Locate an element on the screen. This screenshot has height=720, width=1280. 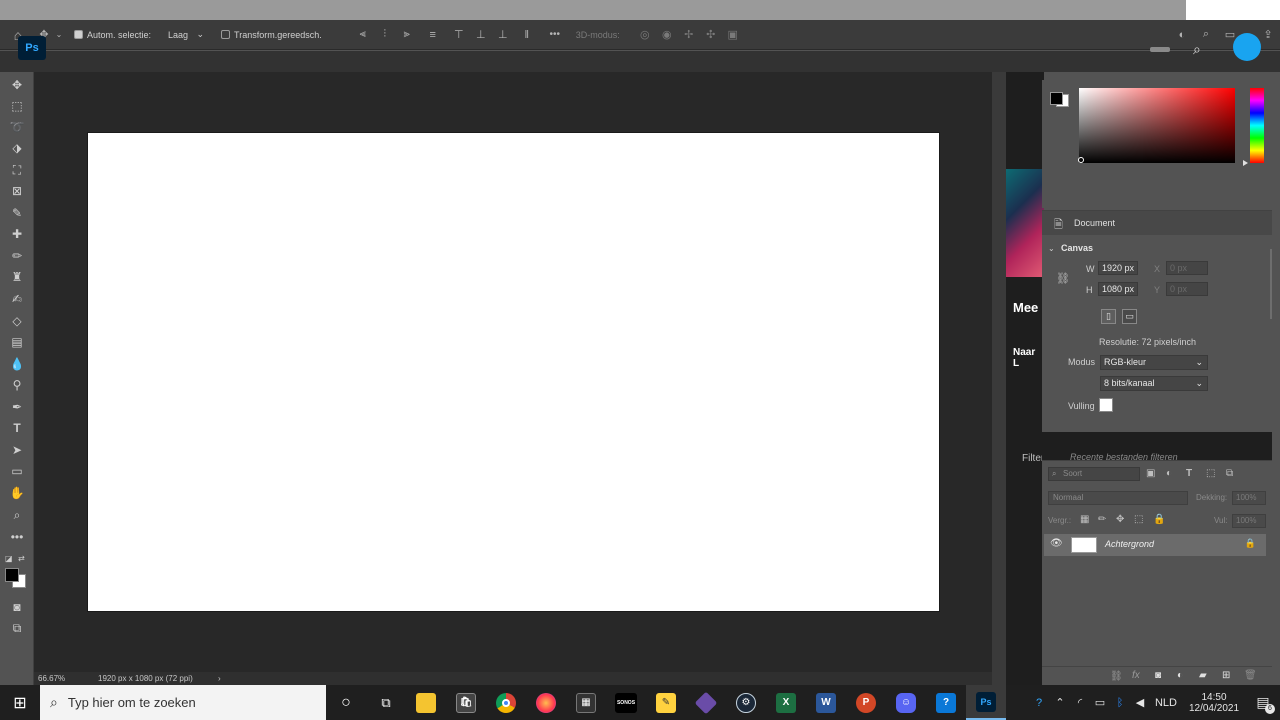
height-field: 1080 px is located at coordinates (1118, 289).